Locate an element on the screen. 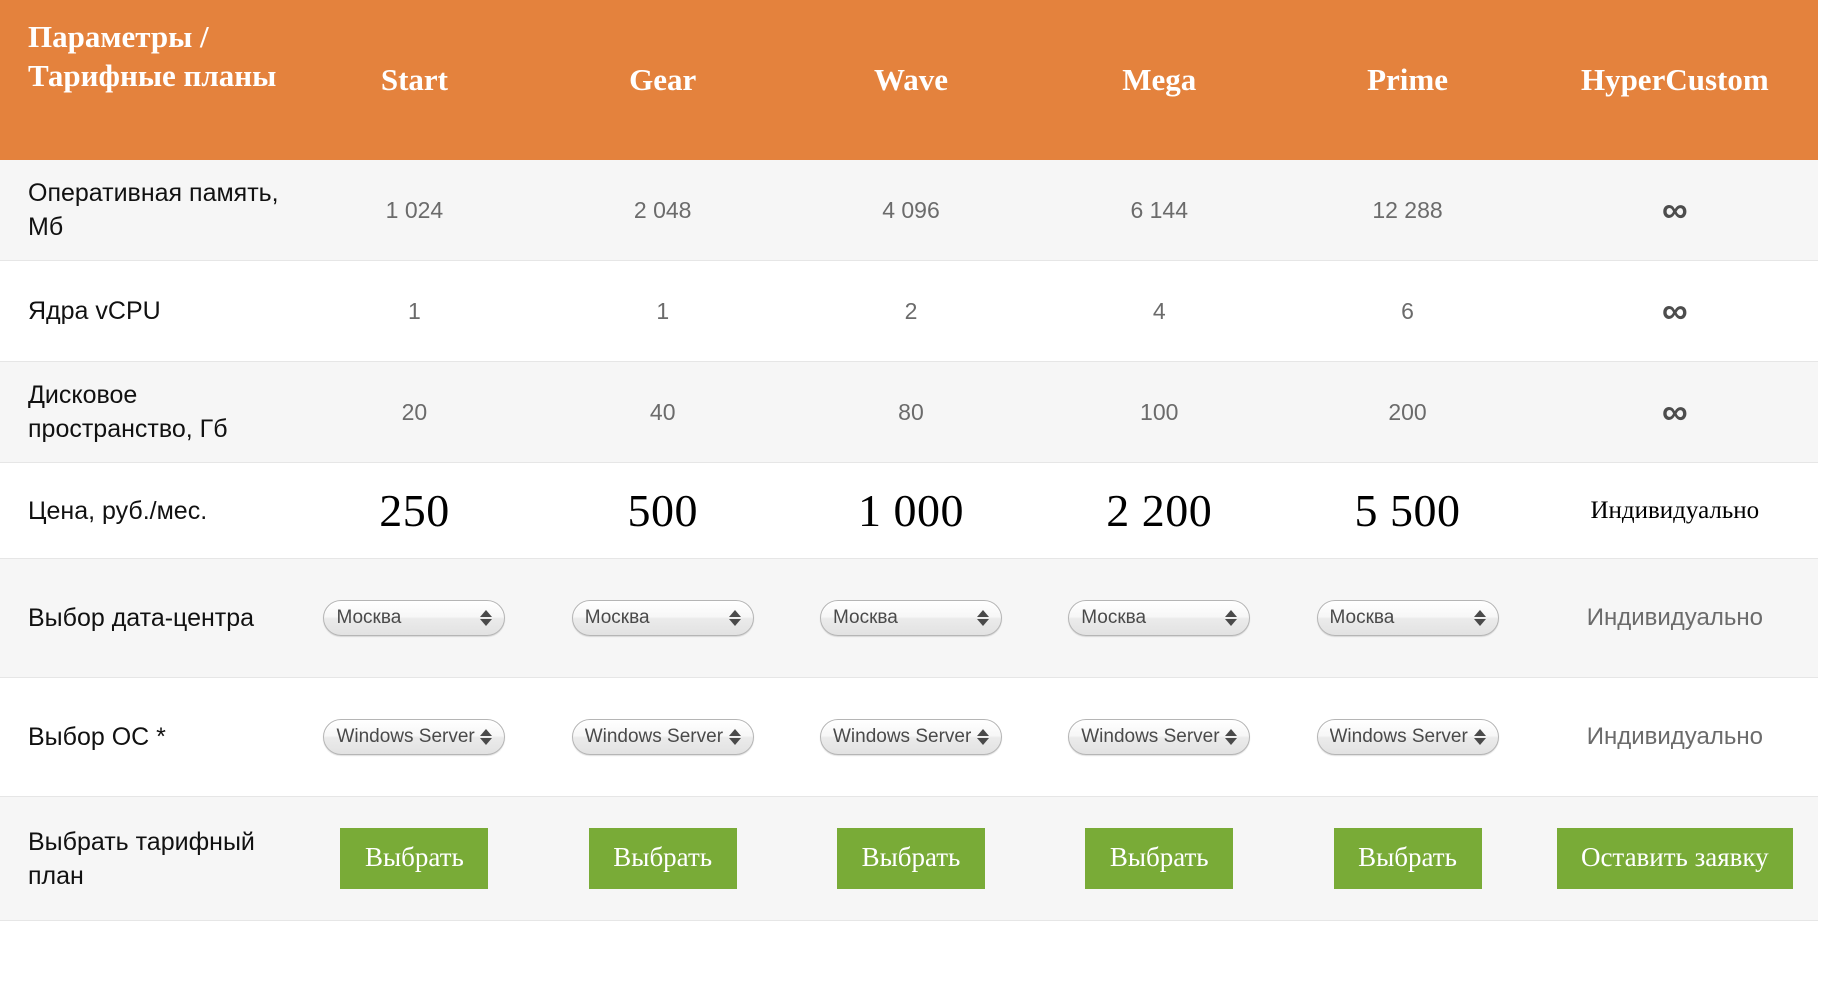 The image size is (1848, 1005). cell-vcpu-prime: 6 is located at coordinates (1407, 311).